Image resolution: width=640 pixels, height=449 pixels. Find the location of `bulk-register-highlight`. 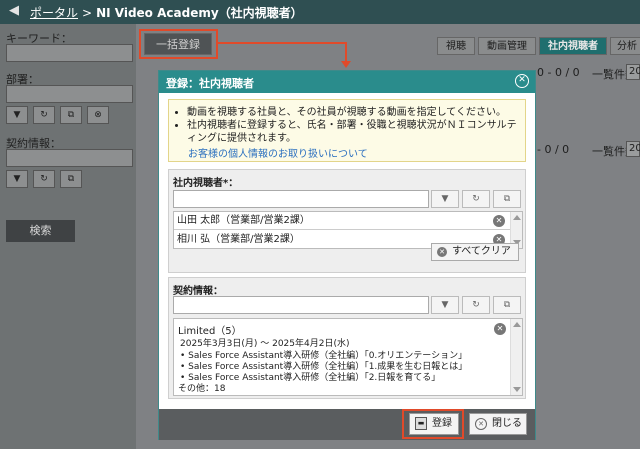

bulk-register-highlight is located at coordinates (178, 44).